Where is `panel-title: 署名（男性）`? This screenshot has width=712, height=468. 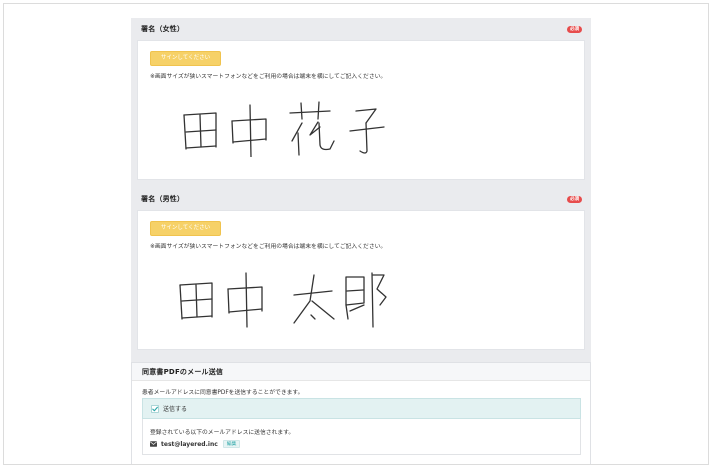
panel-title: 署名（男性） is located at coordinates (163, 199).